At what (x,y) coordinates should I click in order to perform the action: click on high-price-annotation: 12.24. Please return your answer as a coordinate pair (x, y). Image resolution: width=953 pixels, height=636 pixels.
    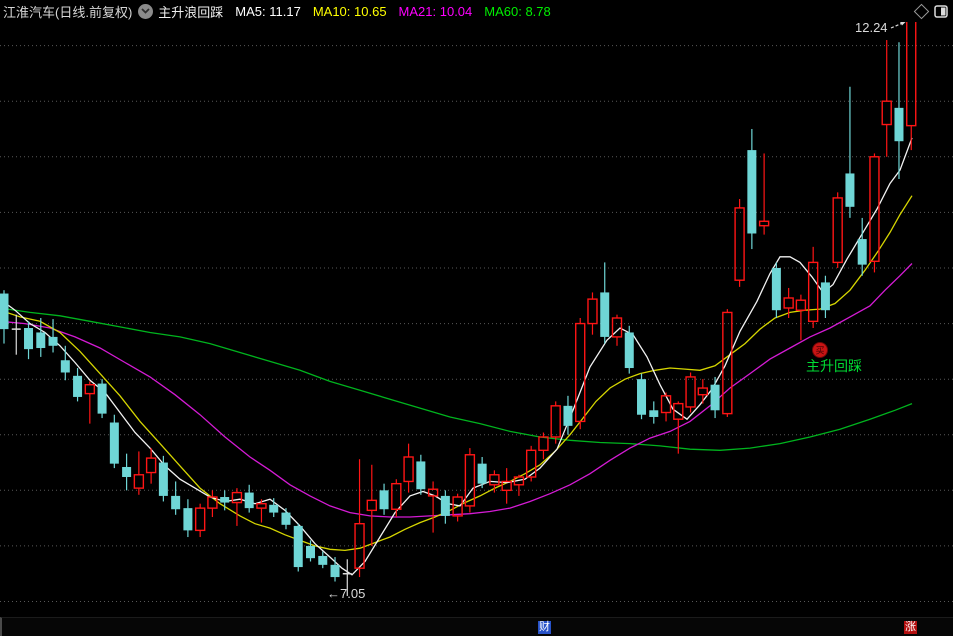
    Looking at the image, I should click on (881, 27).